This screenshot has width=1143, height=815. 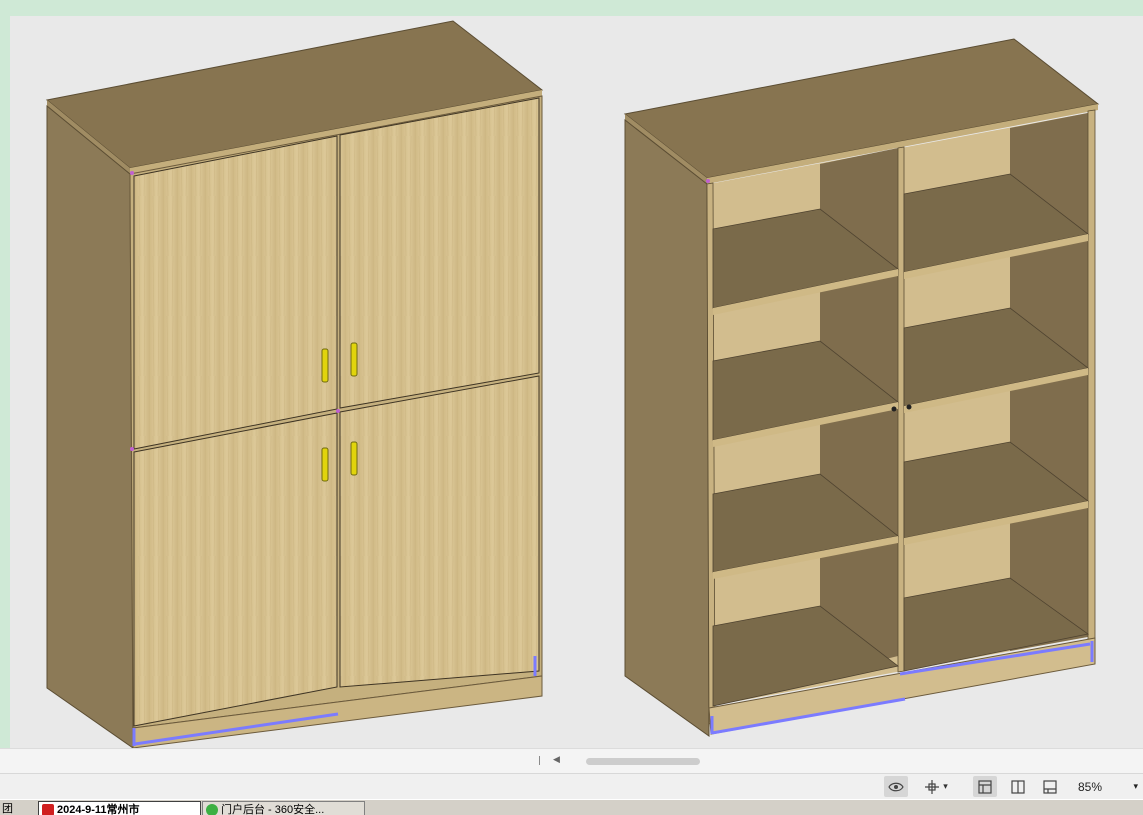 What do you see at coordinates (212, 809) in the screenshot?
I see `browser-360-icon` at bounding box center [212, 809].